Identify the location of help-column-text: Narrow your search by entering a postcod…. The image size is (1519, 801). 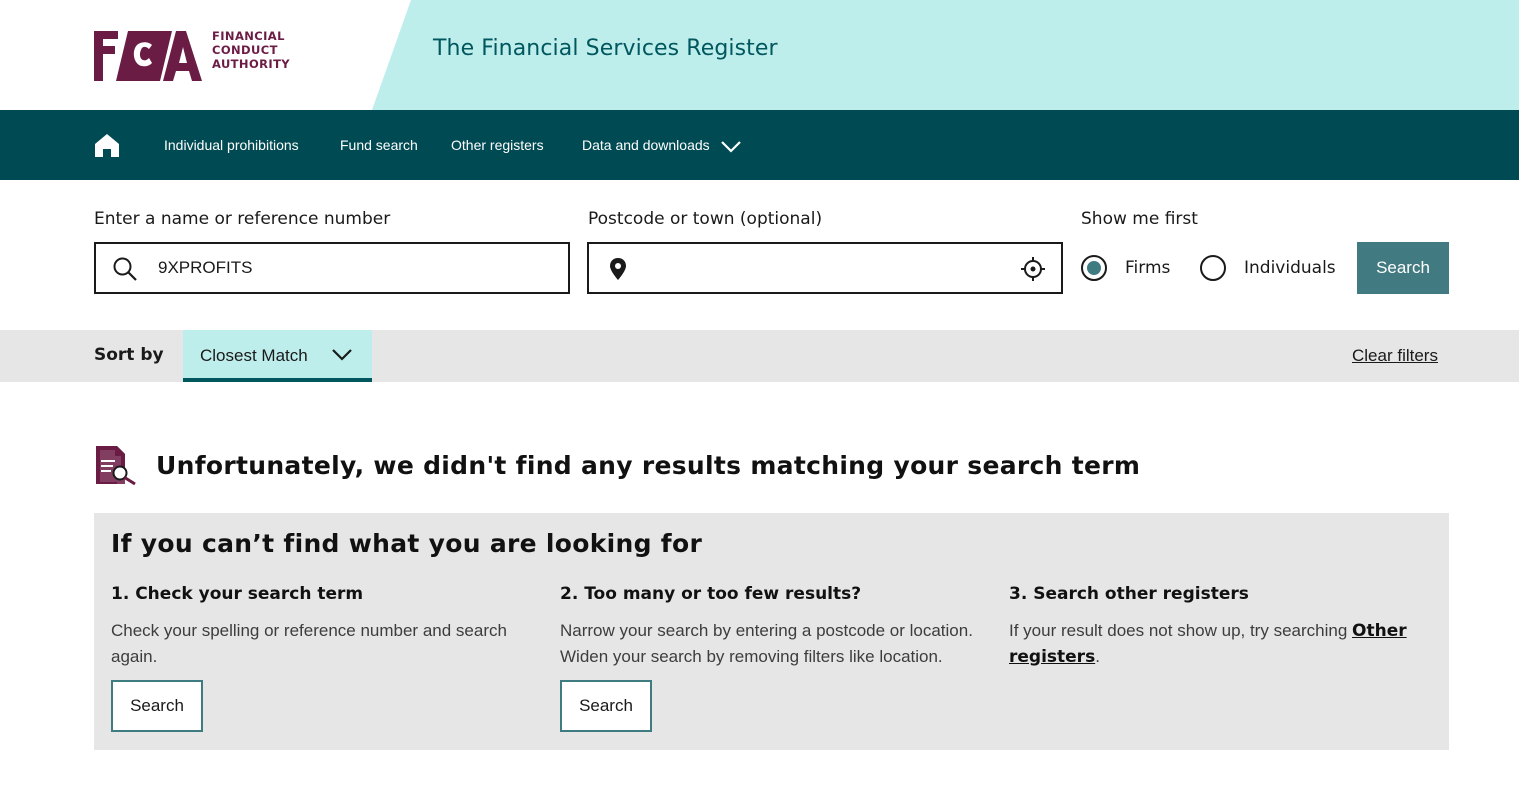
(766, 643).